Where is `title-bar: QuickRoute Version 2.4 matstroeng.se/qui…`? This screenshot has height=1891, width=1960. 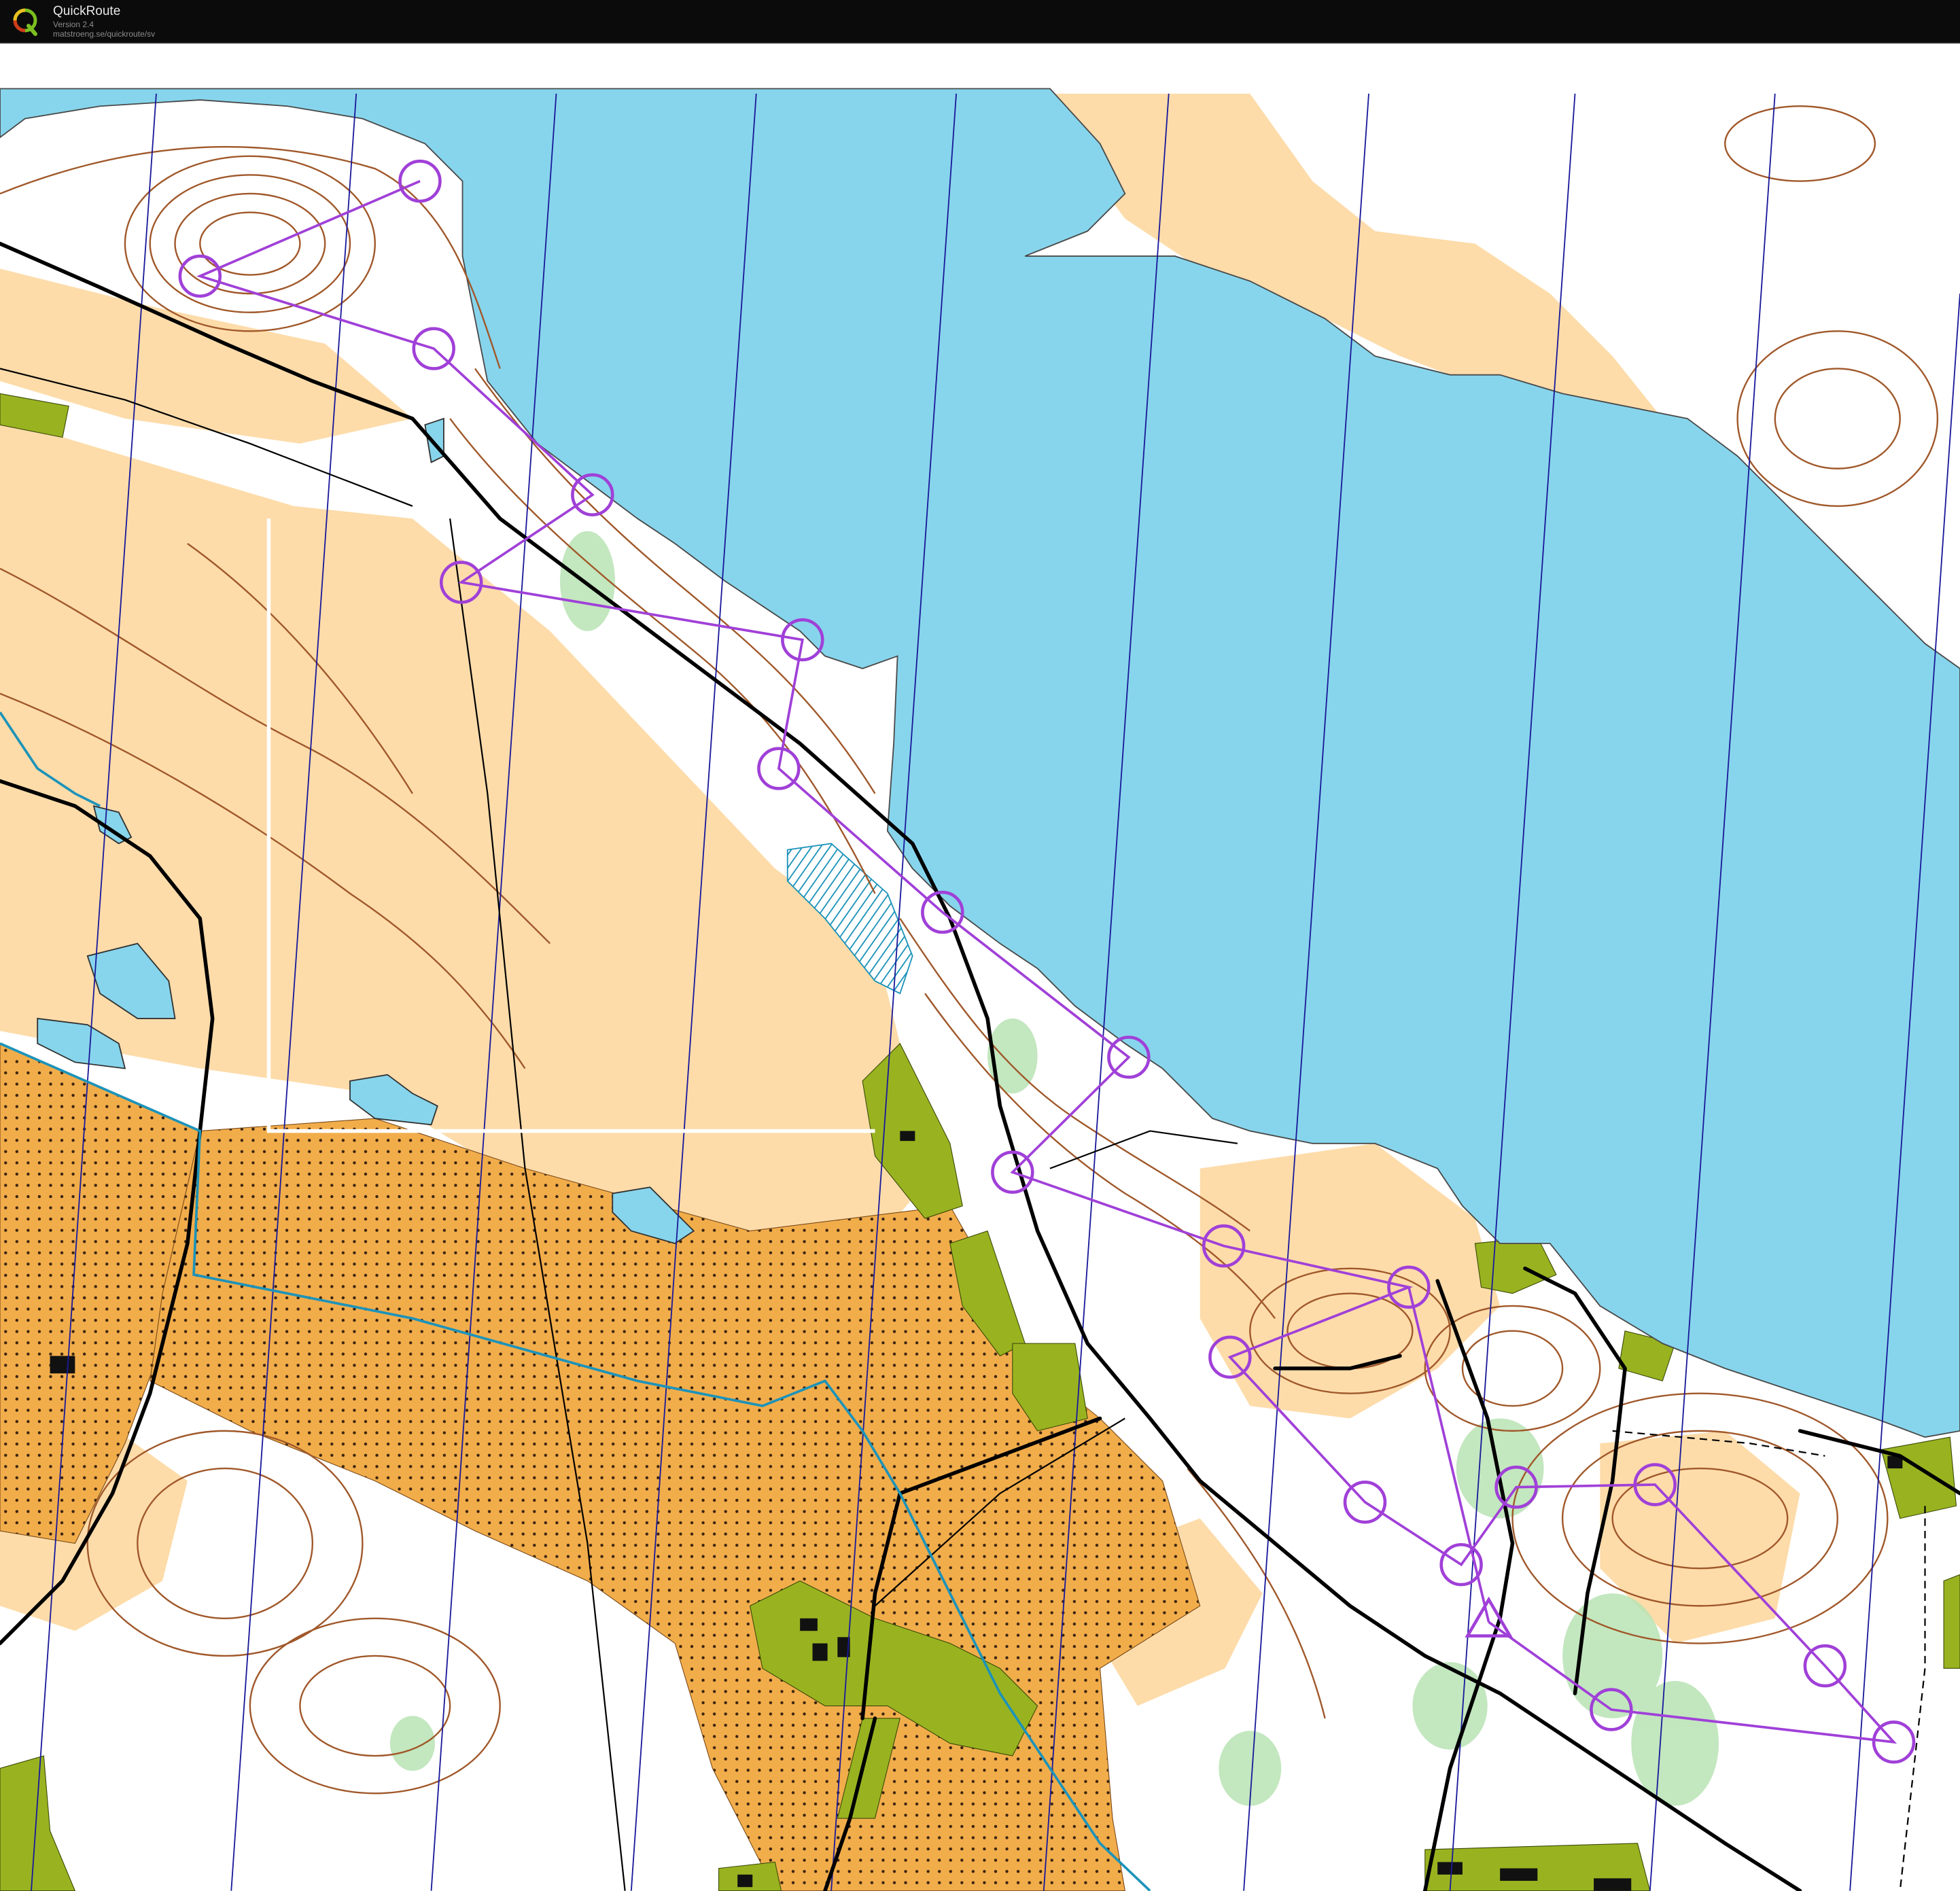 title-bar: QuickRoute Version 2.4 matstroeng.se/qui… is located at coordinates (980, 22).